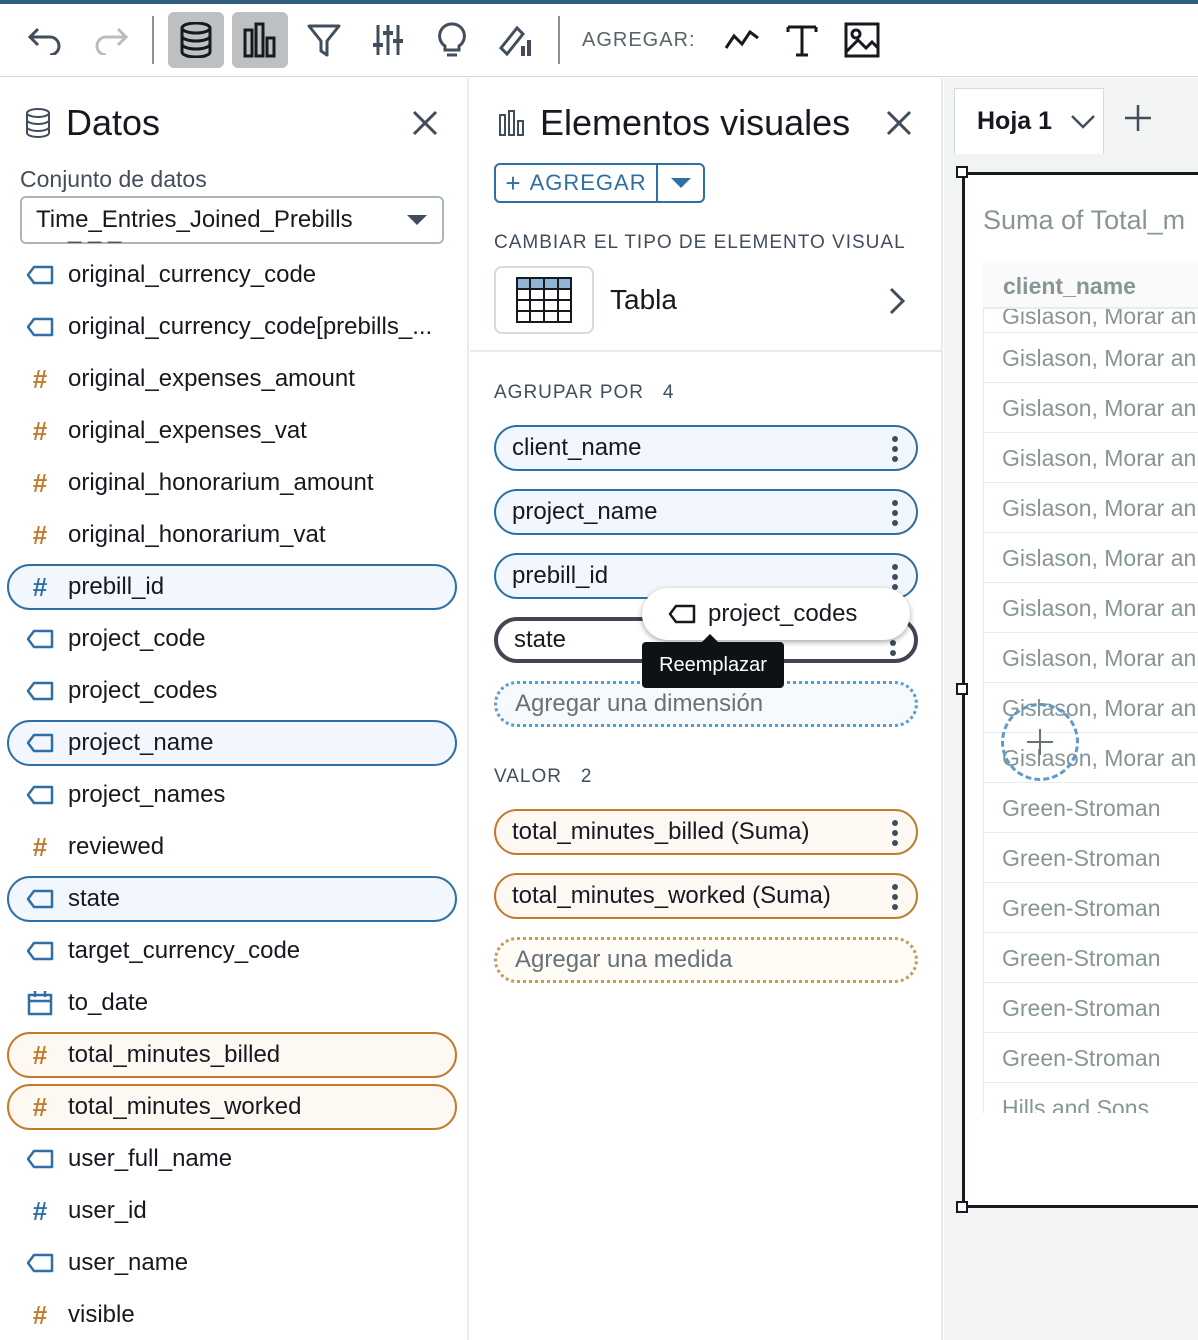  What do you see at coordinates (1090, 1098) in the screenshot?
I see `table-row: Hills and Sons` at bounding box center [1090, 1098].